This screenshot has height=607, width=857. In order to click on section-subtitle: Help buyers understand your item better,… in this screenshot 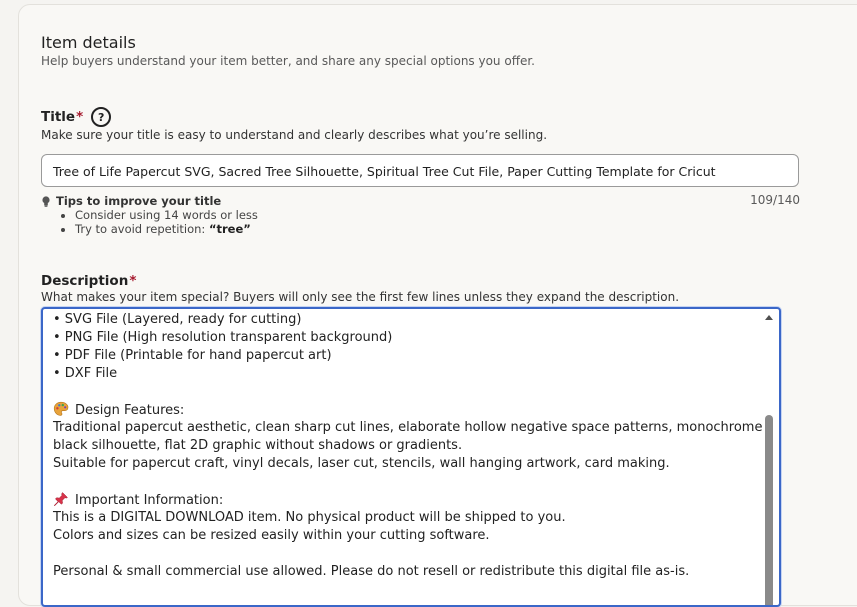, I will do `click(288, 61)`.